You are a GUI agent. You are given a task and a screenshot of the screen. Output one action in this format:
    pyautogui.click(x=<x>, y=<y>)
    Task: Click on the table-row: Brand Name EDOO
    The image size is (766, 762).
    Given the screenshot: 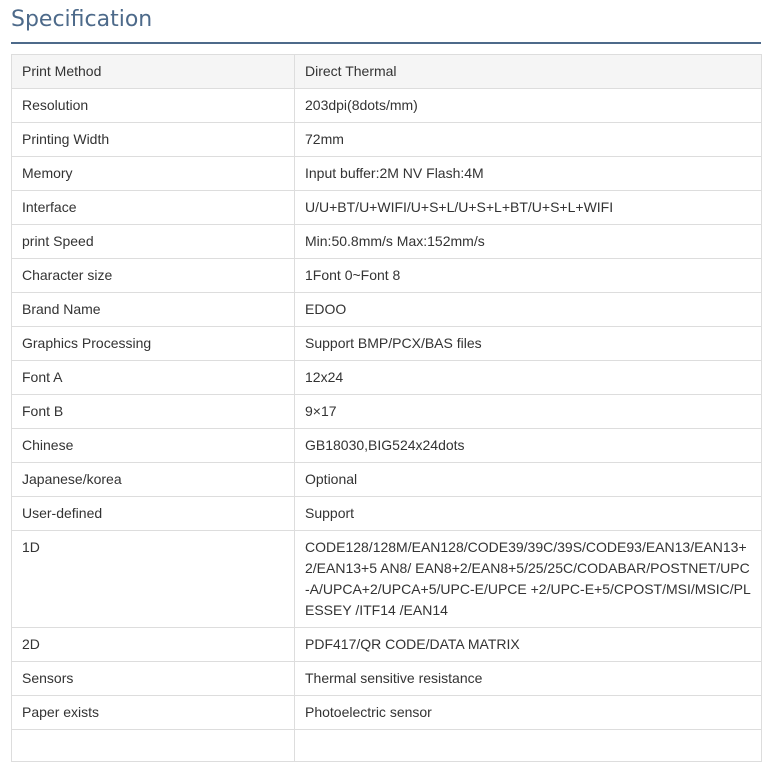 What is the action you would take?
    pyautogui.click(x=386, y=309)
    